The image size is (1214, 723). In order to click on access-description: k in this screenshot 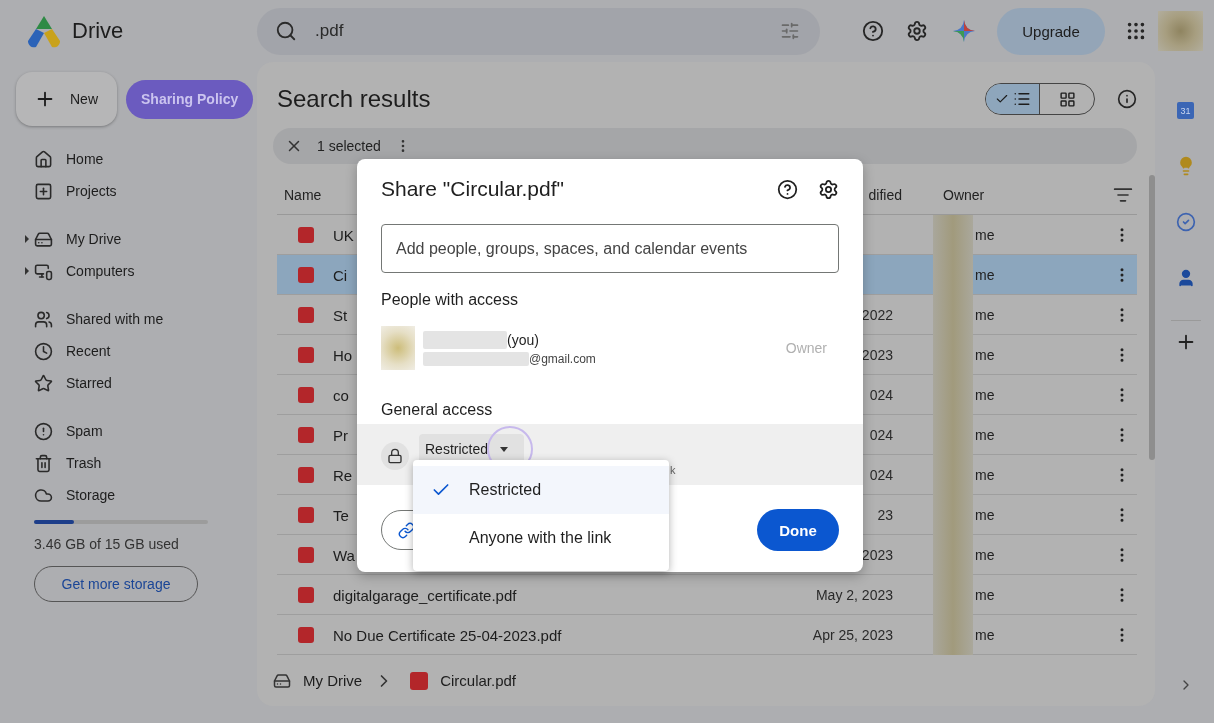, I will do `click(673, 470)`.